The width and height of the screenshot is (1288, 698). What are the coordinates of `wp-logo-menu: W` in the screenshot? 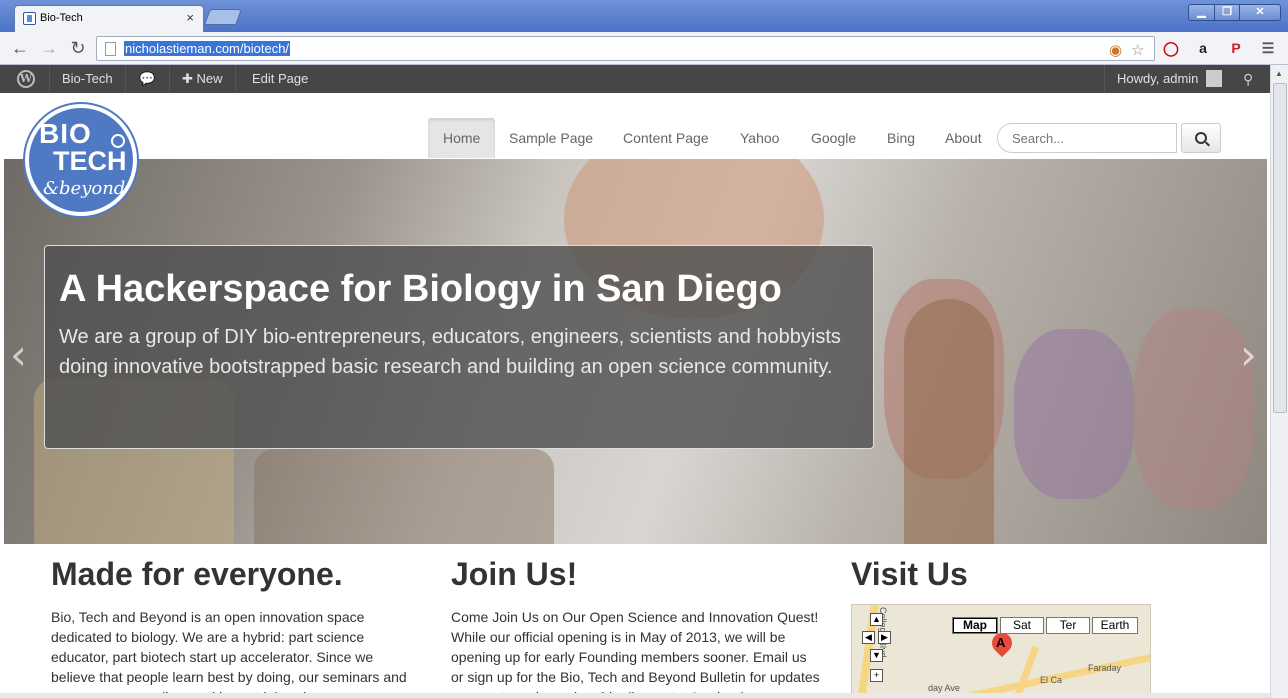 It's located at (25, 79).